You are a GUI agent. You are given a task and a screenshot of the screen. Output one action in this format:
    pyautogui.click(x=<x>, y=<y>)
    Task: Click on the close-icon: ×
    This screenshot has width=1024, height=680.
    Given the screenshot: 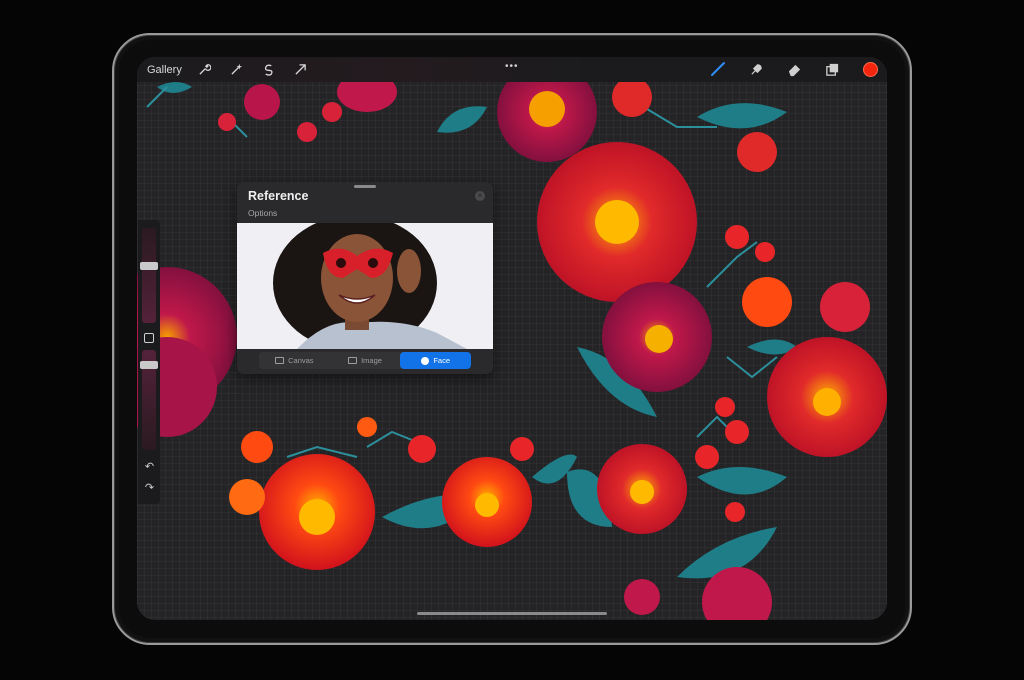 What is the action you would take?
    pyautogui.click(x=480, y=196)
    